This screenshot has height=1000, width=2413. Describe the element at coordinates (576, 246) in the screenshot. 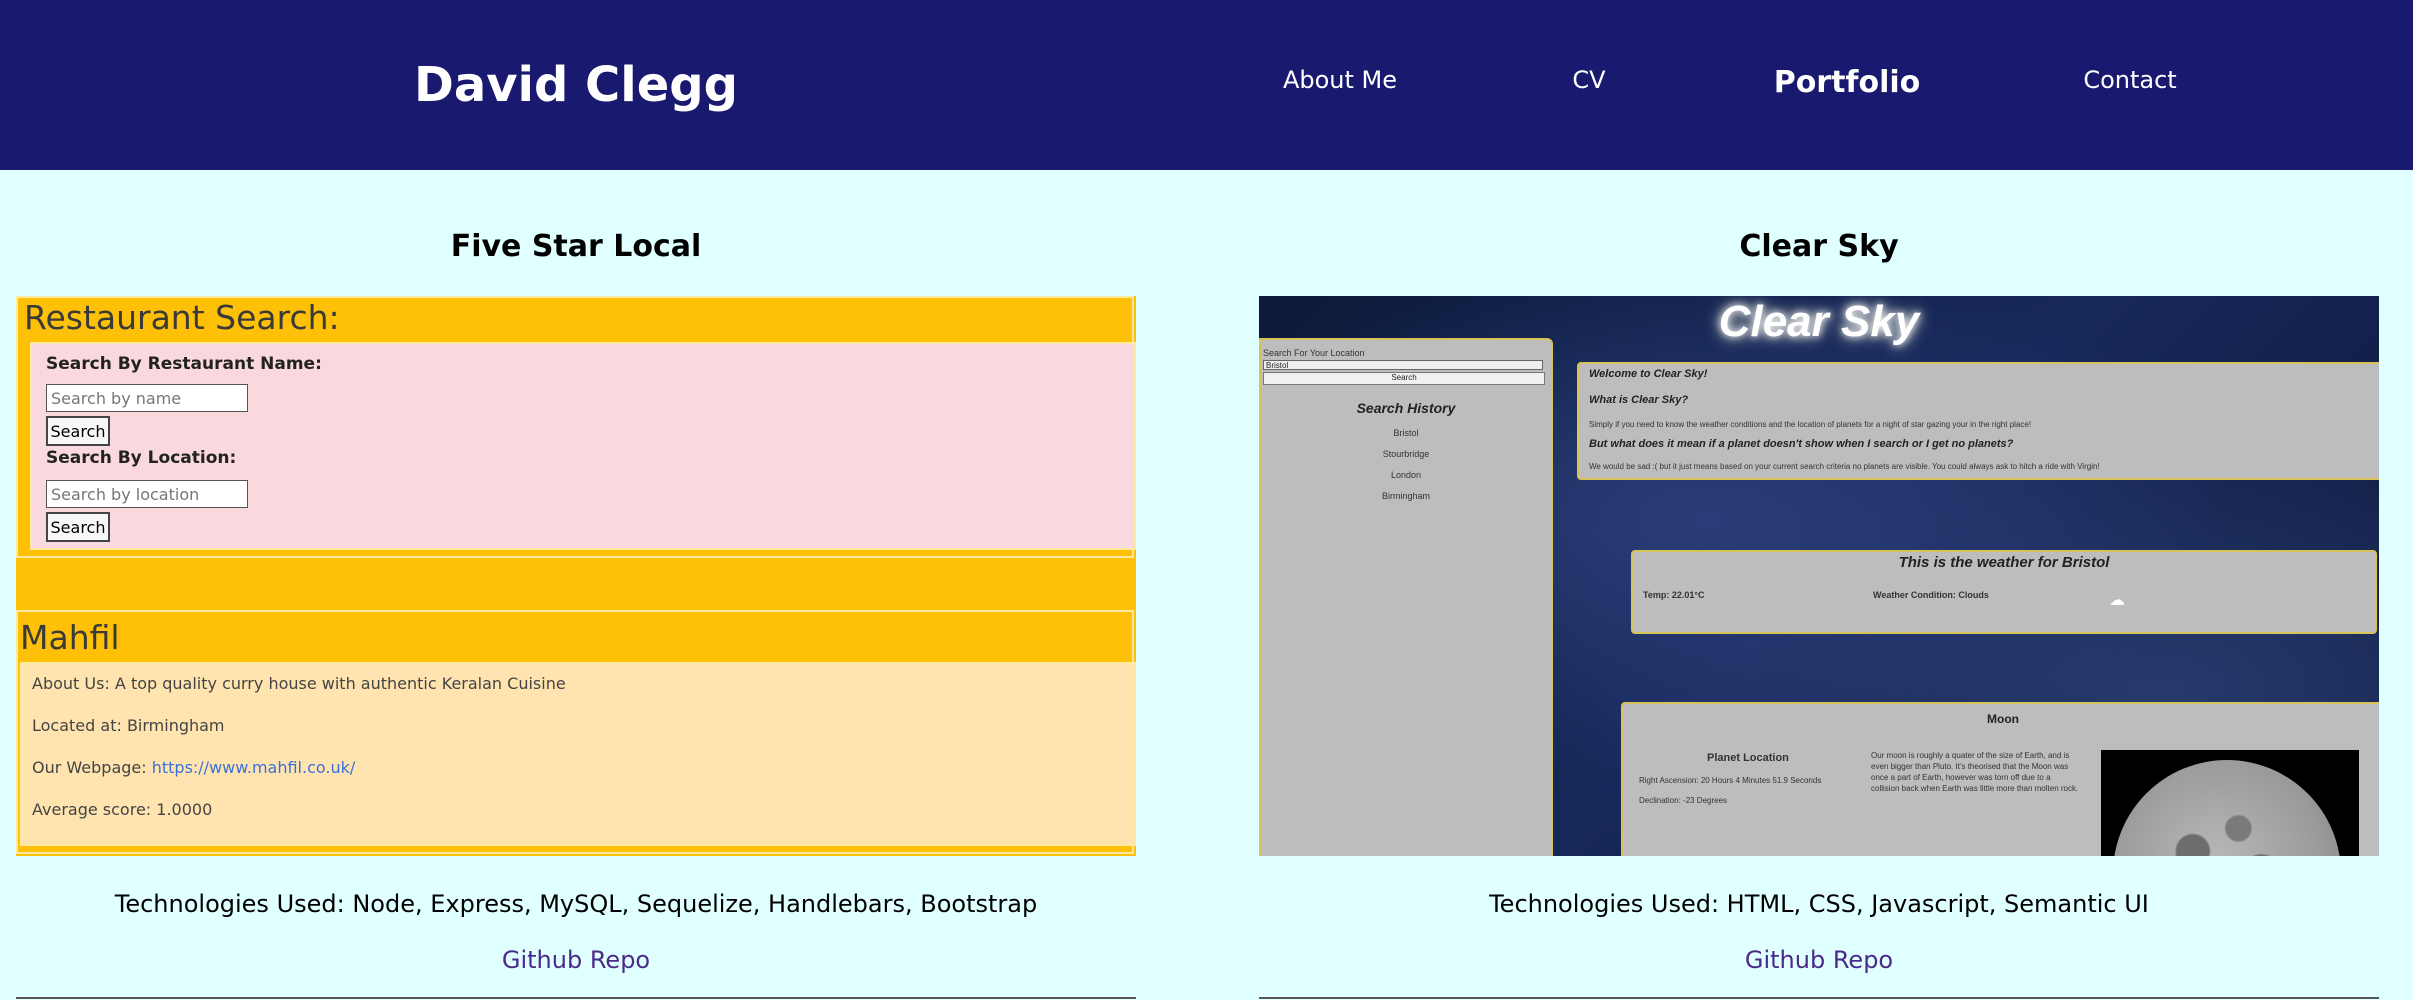

I see `project-title-five-star-local: Five Star Local` at that location.